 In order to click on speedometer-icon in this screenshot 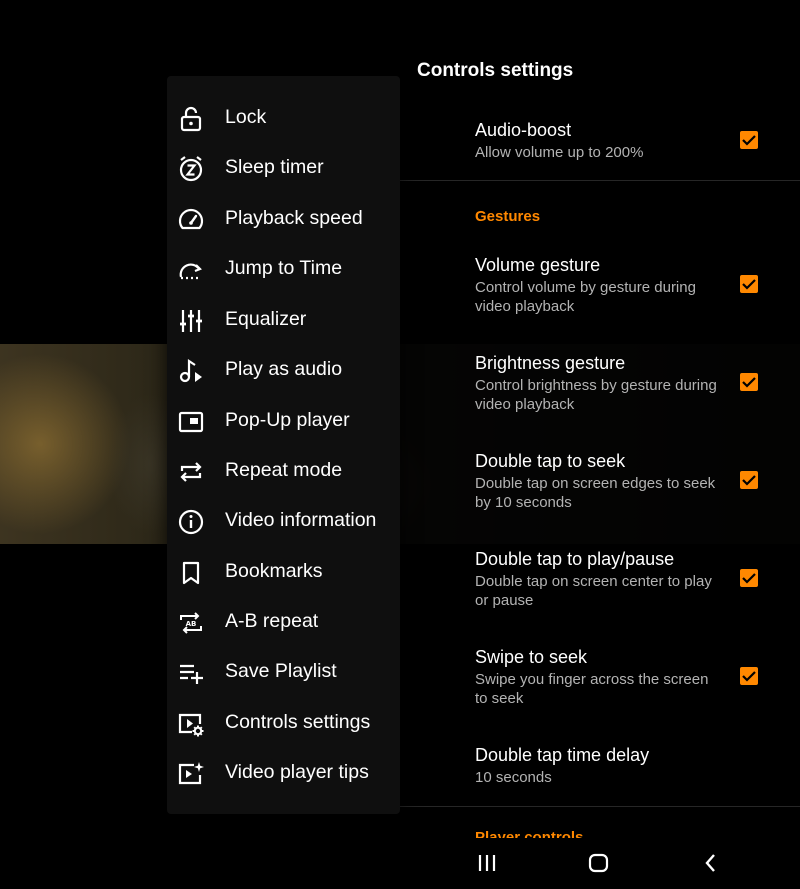, I will do `click(191, 219)`.